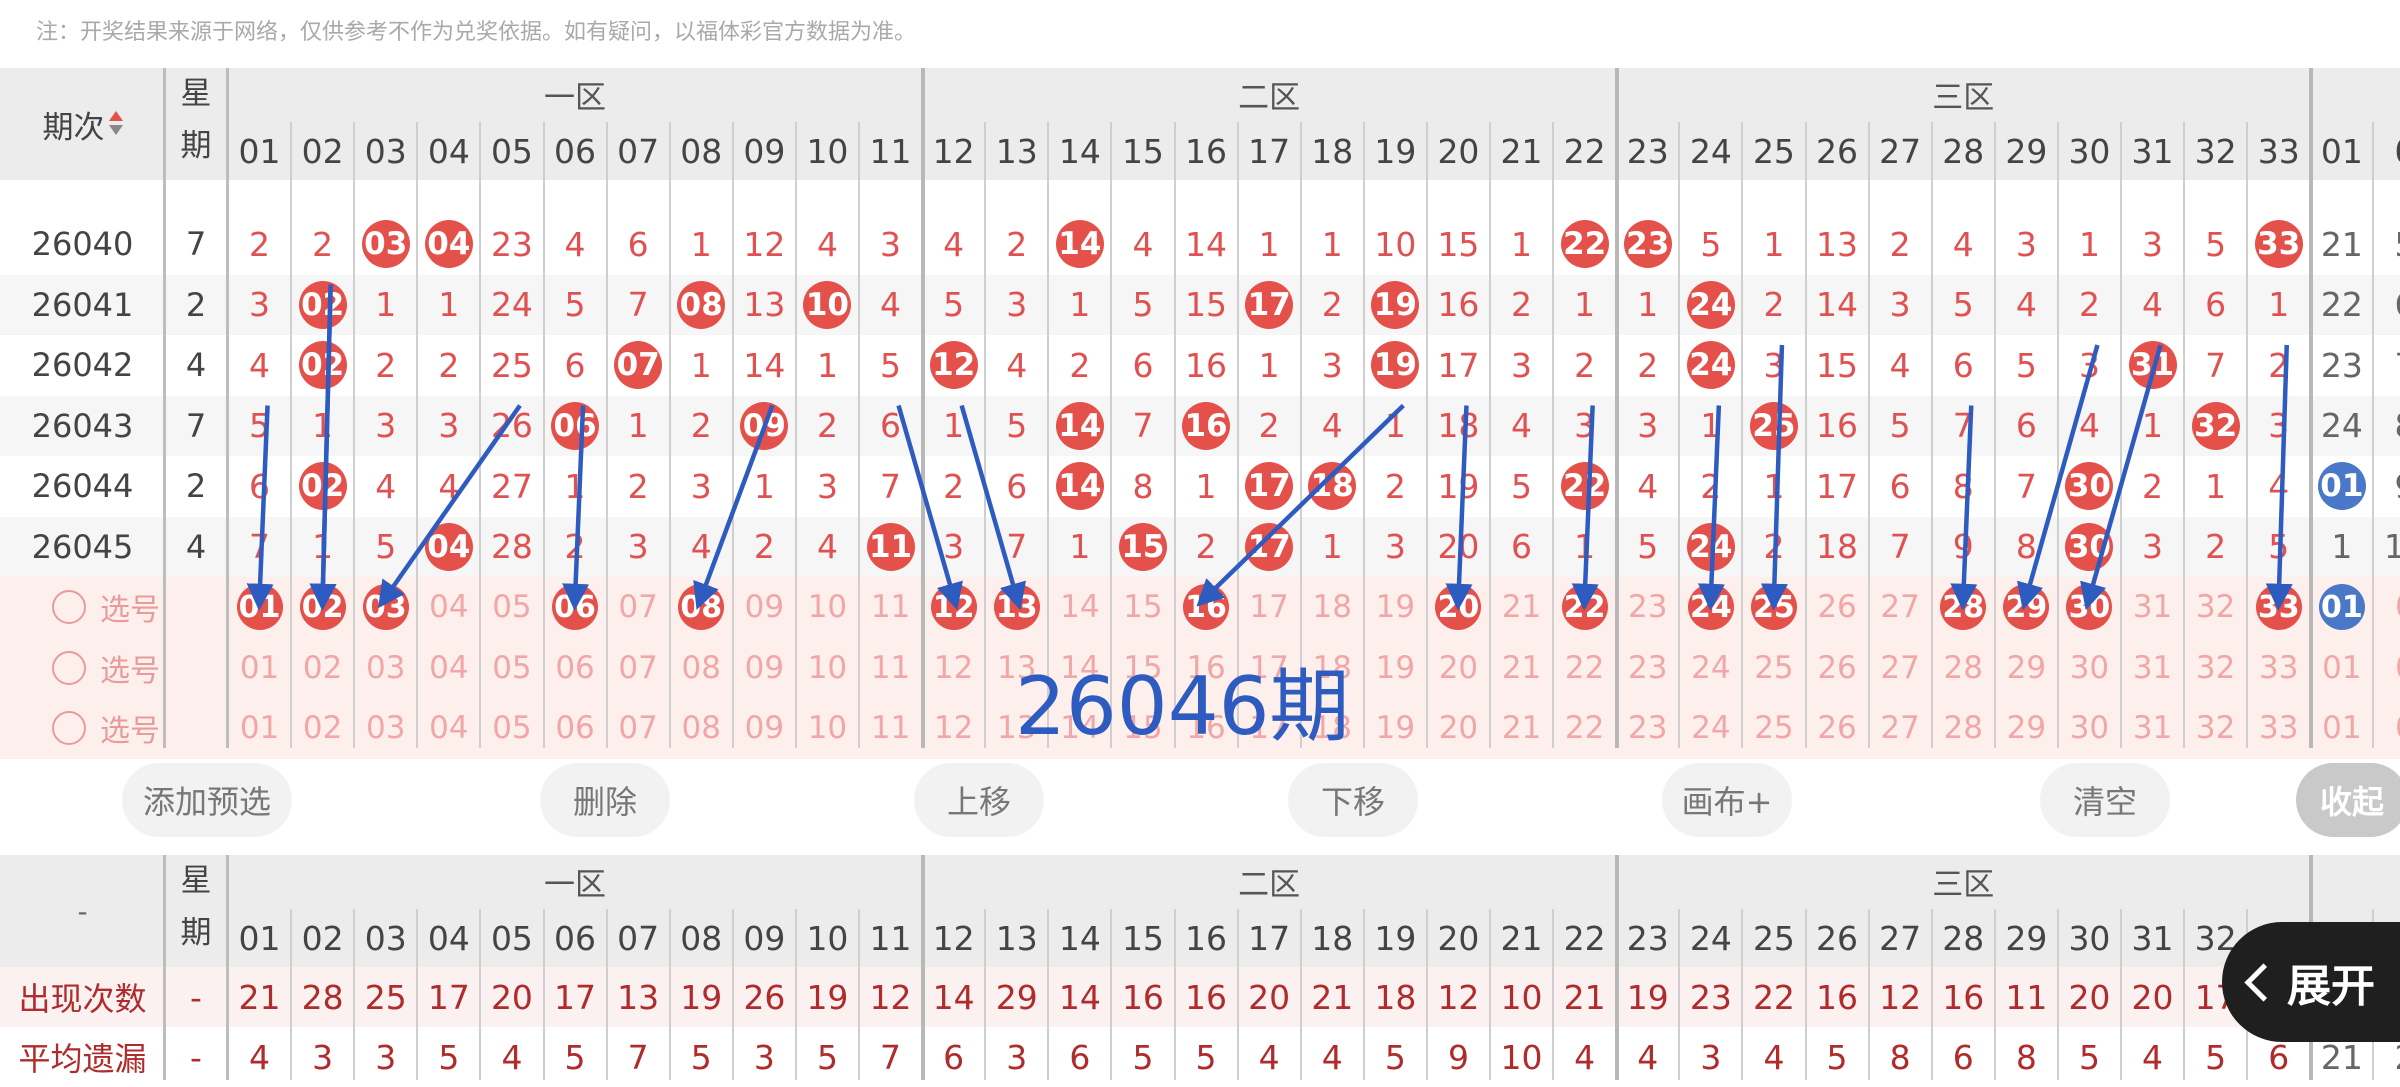 The height and width of the screenshot is (1087, 2400). I want to click on add-preselection-button: 添加预选, so click(207, 800).